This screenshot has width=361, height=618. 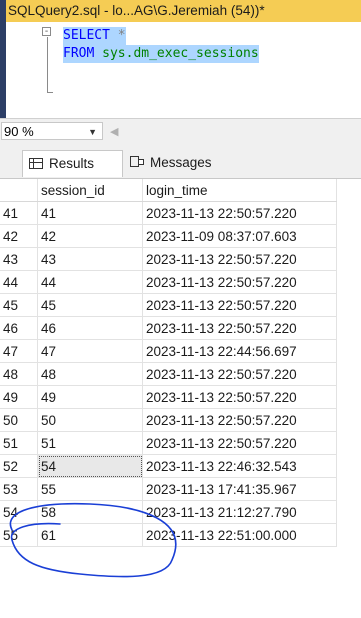 I want to click on session-id-cell: 55, so click(x=90, y=489).